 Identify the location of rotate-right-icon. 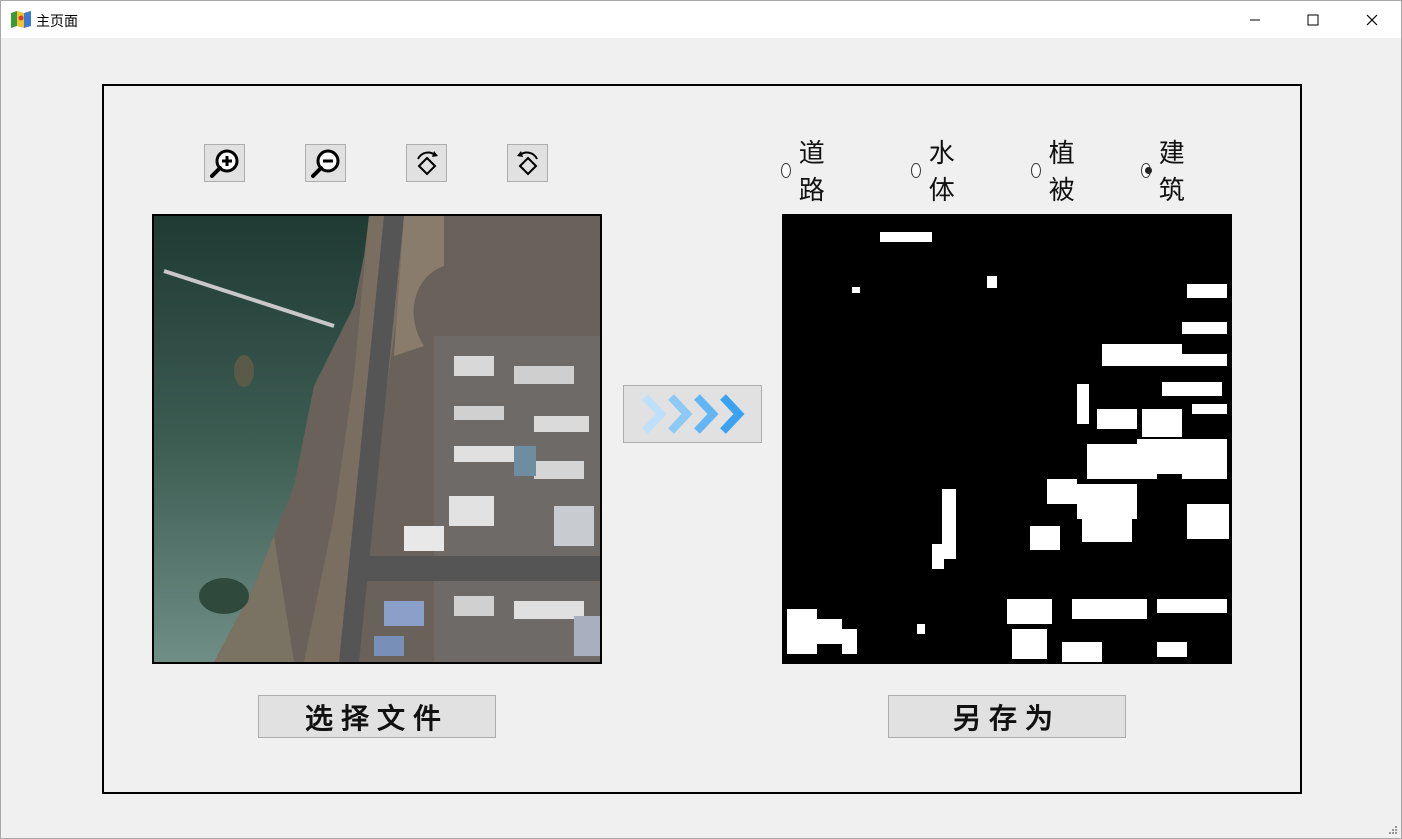
(527, 163).